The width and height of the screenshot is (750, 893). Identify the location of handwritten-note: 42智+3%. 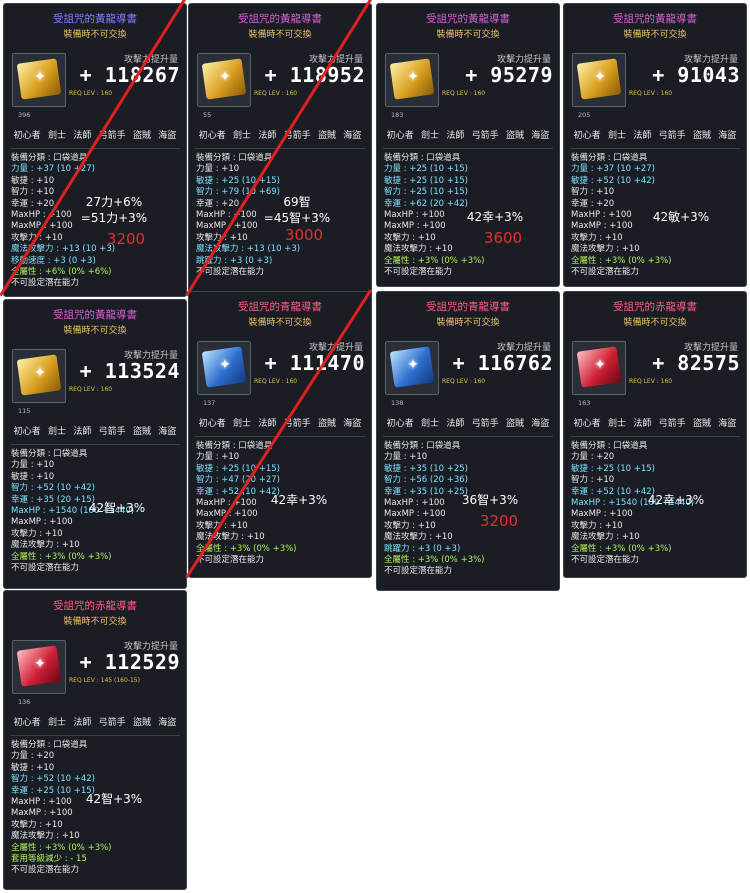
(117, 508).